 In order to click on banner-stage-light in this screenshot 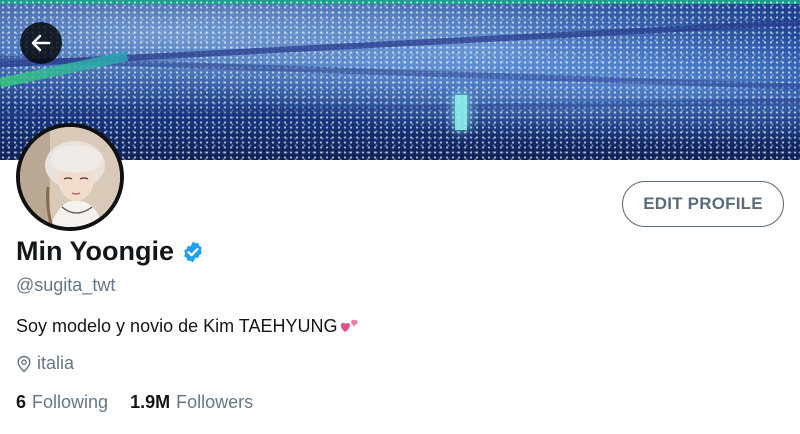, I will do `click(461, 112)`.